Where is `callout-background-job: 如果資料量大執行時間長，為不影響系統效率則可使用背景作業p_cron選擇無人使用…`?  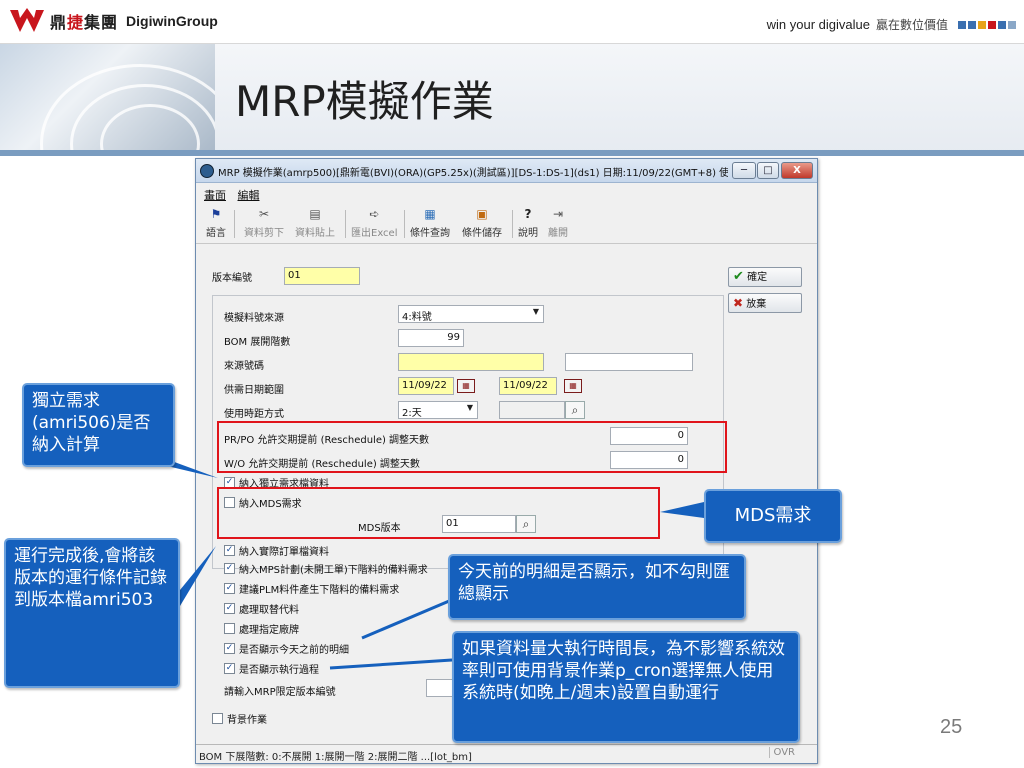 callout-background-job: 如果資料量大執行時間長，為不影響系統效率則可使用背景作業p_cron選擇無人使用… is located at coordinates (626, 687).